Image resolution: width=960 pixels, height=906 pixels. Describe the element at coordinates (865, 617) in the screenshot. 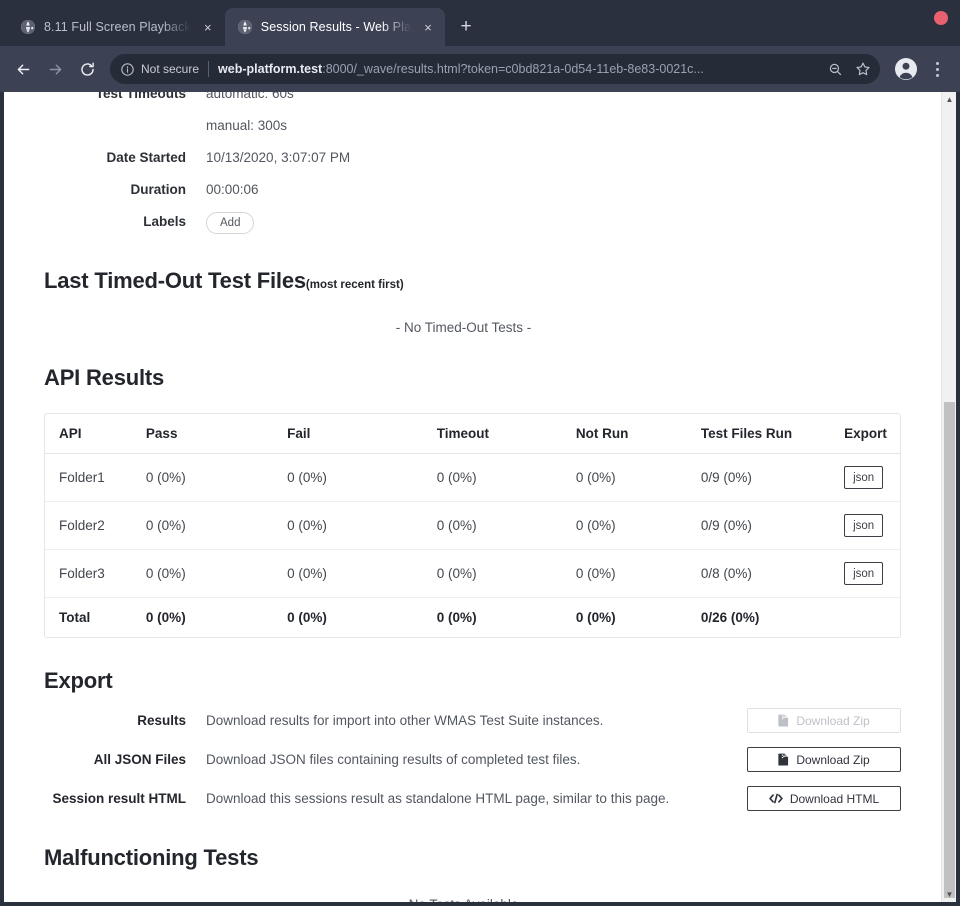

I see `cell-export` at that location.